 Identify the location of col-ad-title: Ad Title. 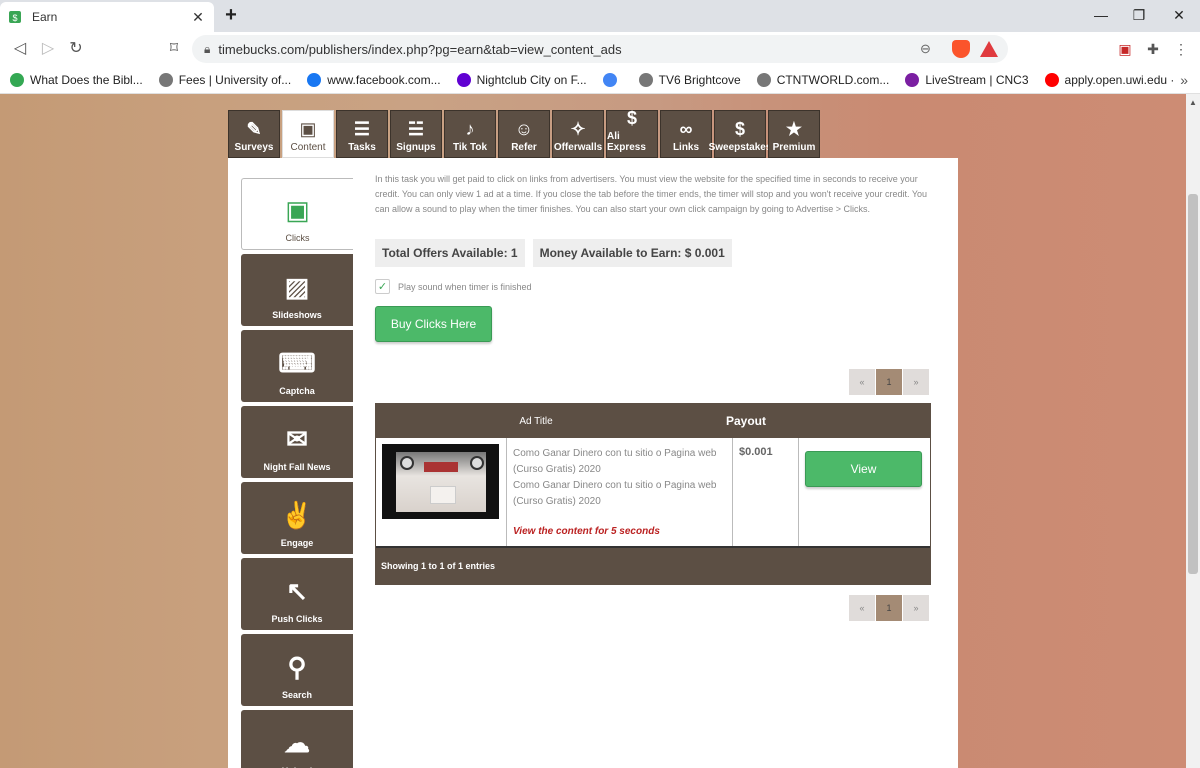
(536, 421).